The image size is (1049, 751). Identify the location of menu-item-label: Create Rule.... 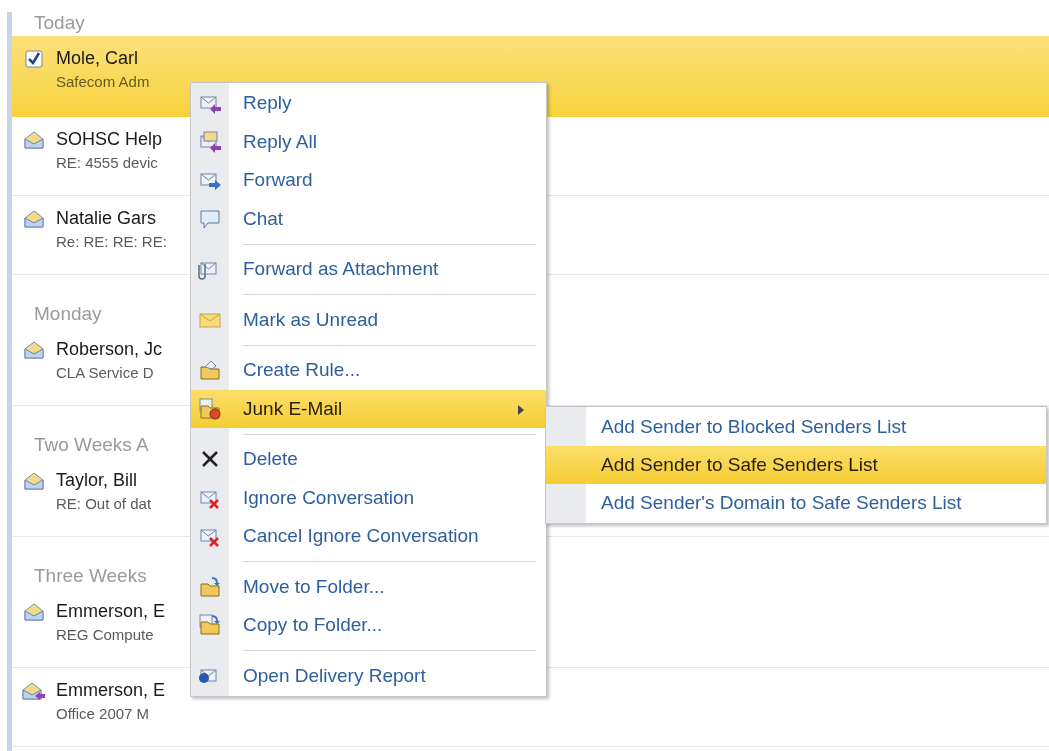
(302, 370).